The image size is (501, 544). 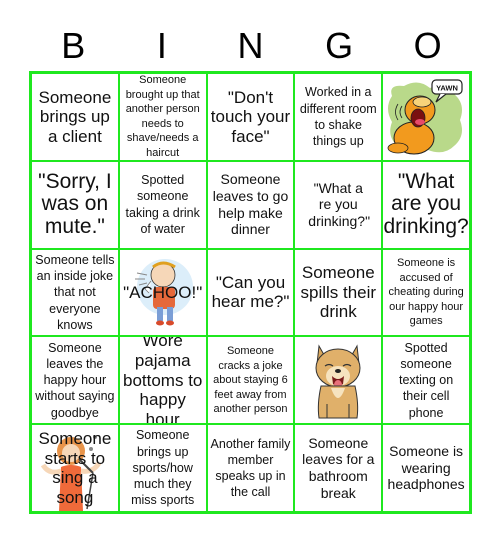 I want to click on bingo-cell: Wore pajama bottoms to happy hour, so click(x=162, y=380).